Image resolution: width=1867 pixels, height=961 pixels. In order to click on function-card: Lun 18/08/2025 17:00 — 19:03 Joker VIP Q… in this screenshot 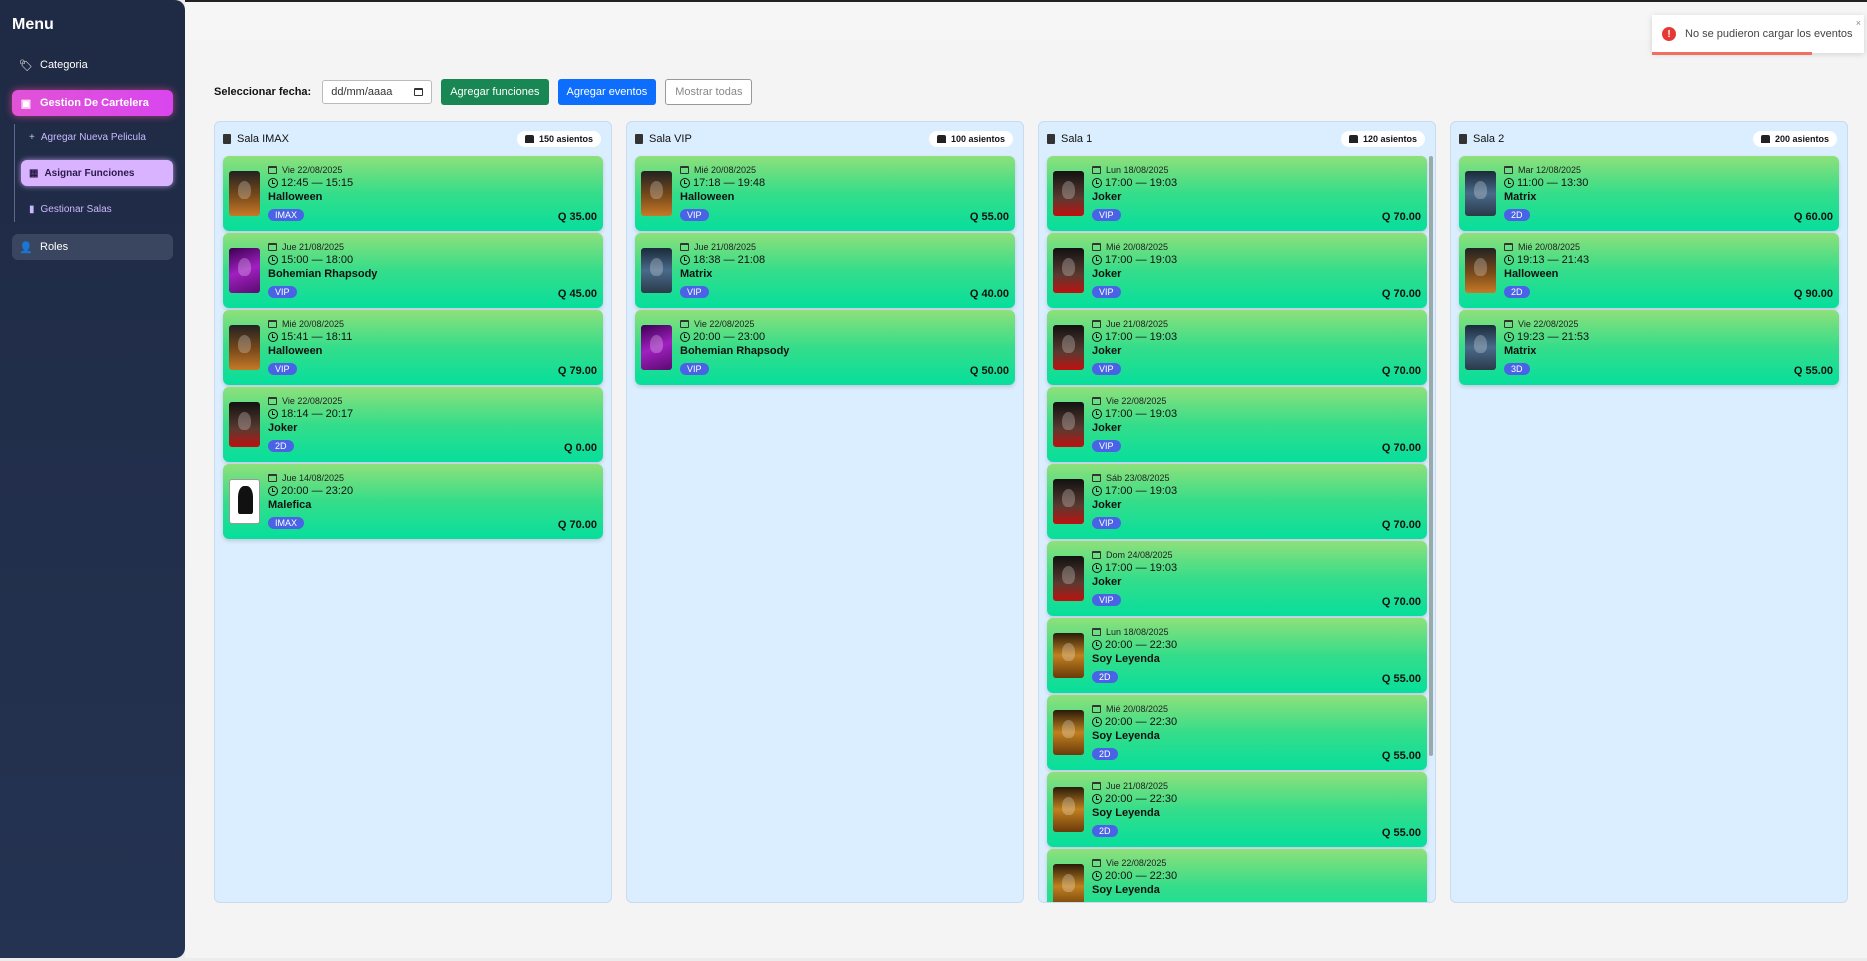, I will do `click(1237, 193)`.